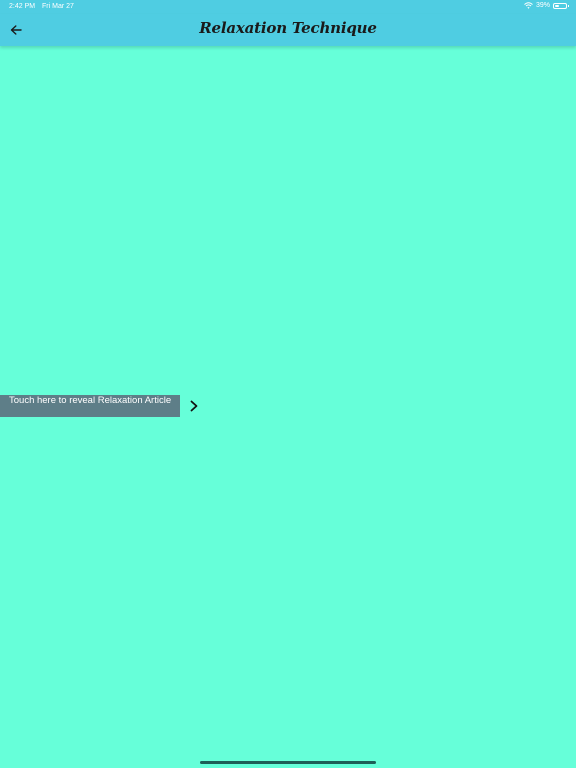 The height and width of the screenshot is (768, 576). I want to click on status-bar: 2:42 PM Fri Mar 27 39%, so click(288, 7).